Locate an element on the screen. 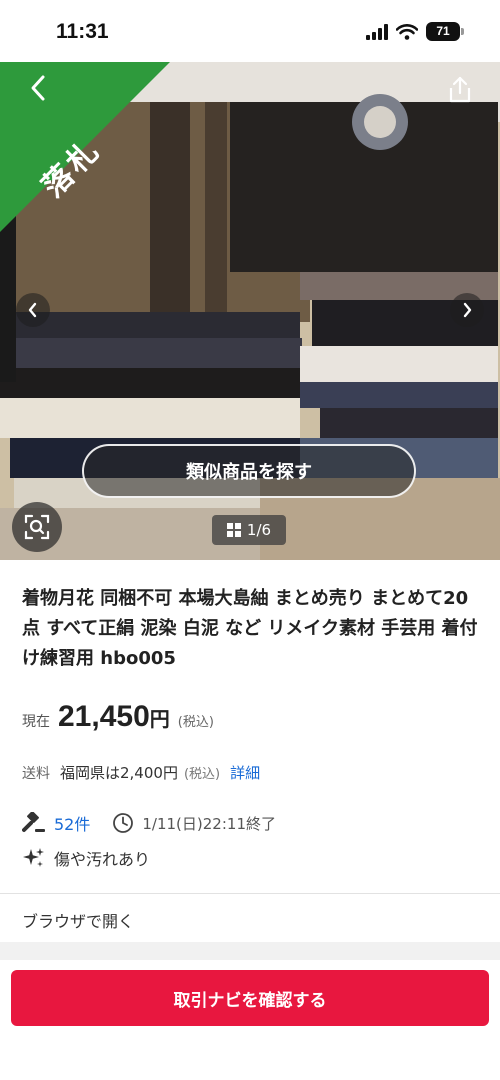 This screenshot has width=500, height=1080. image-search-button is located at coordinates (37, 527).